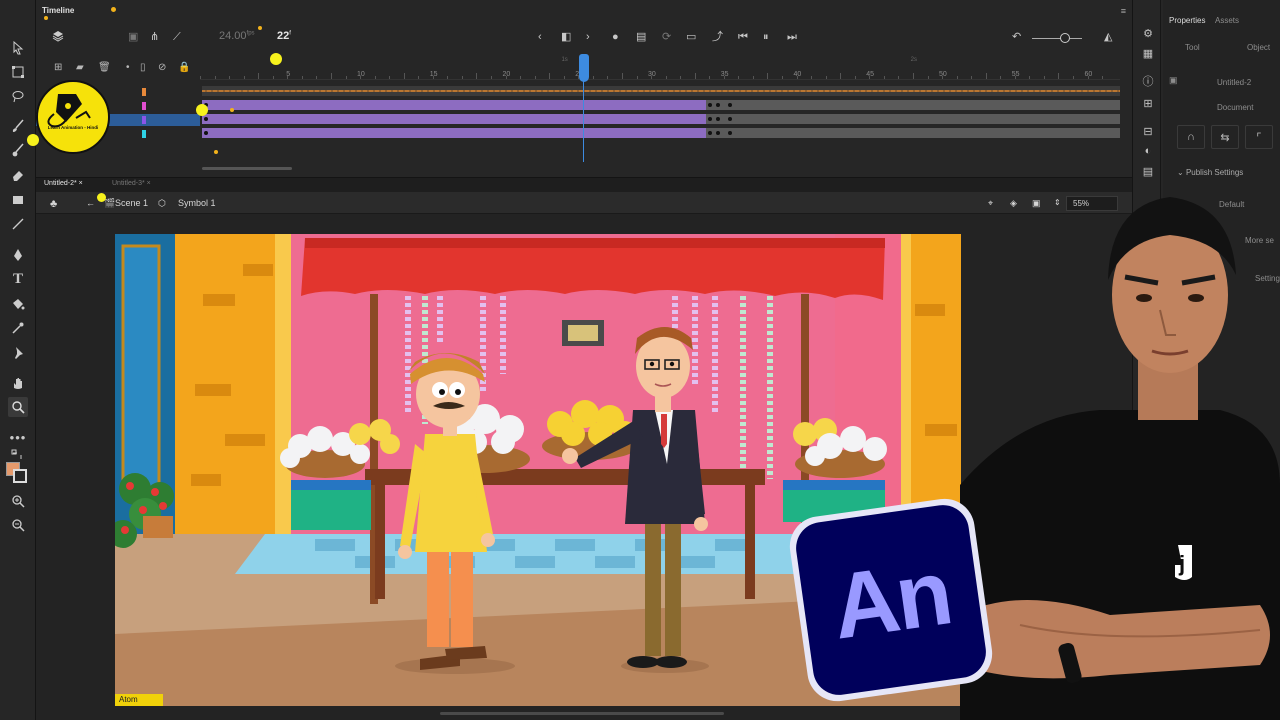 The height and width of the screenshot is (720, 1280). I want to click on document-tab-active: Untitled-2* ×, so click(63, 183).